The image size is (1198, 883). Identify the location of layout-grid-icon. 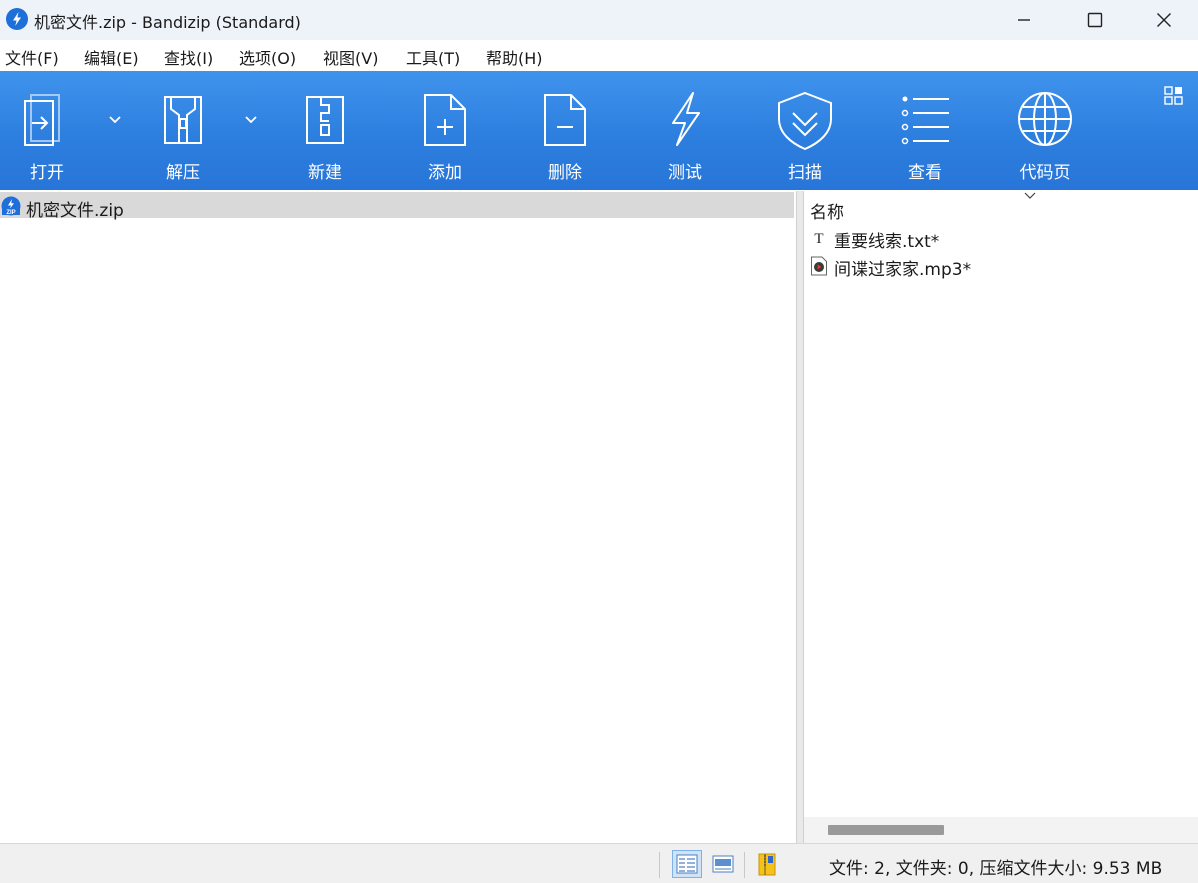
(1174, 96).